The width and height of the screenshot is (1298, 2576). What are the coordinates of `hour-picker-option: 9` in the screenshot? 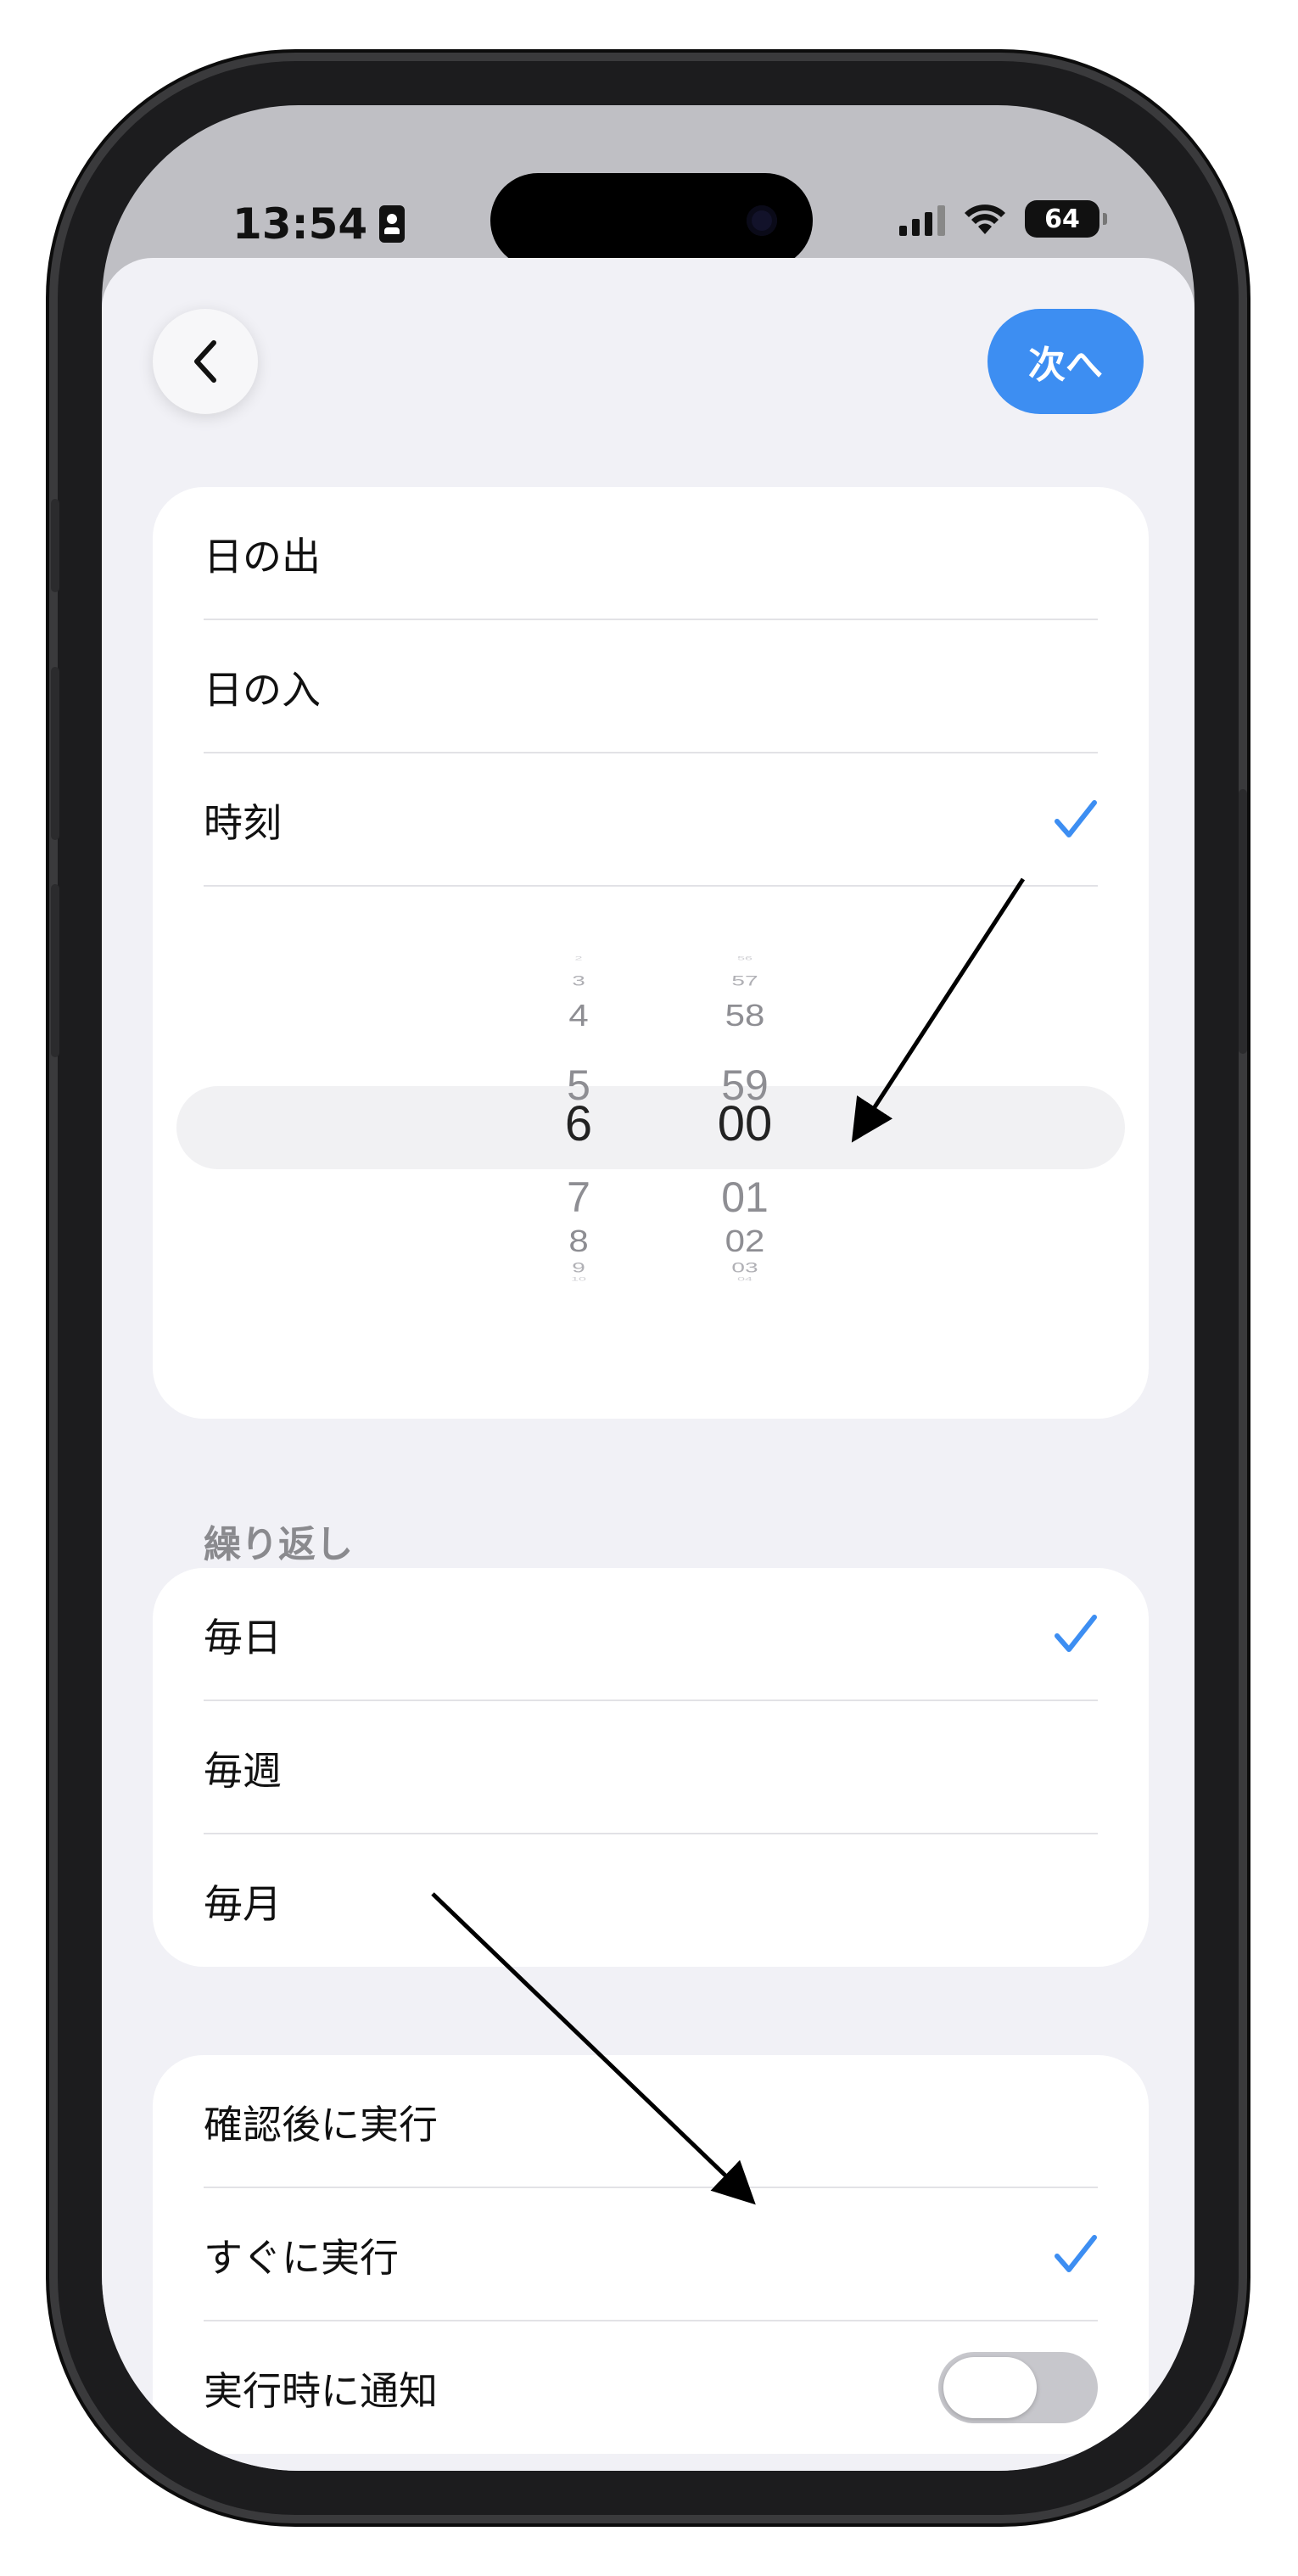 It's located at (578, 1267).